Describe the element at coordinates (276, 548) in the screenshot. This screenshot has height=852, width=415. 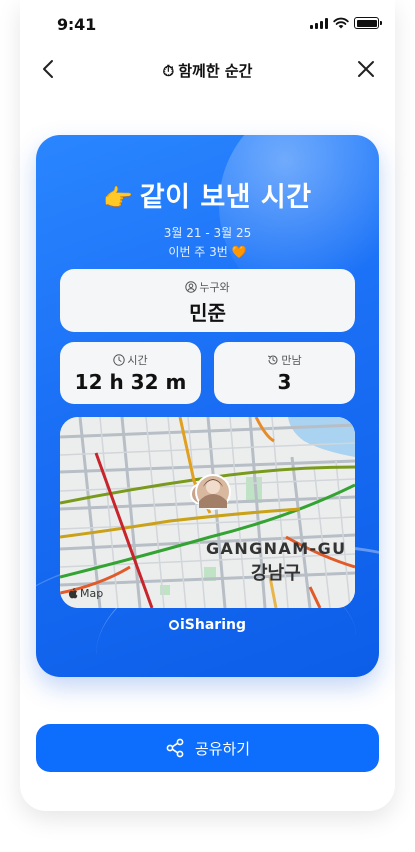
I see `district-name-en: GANGNAM-GU` at that location.